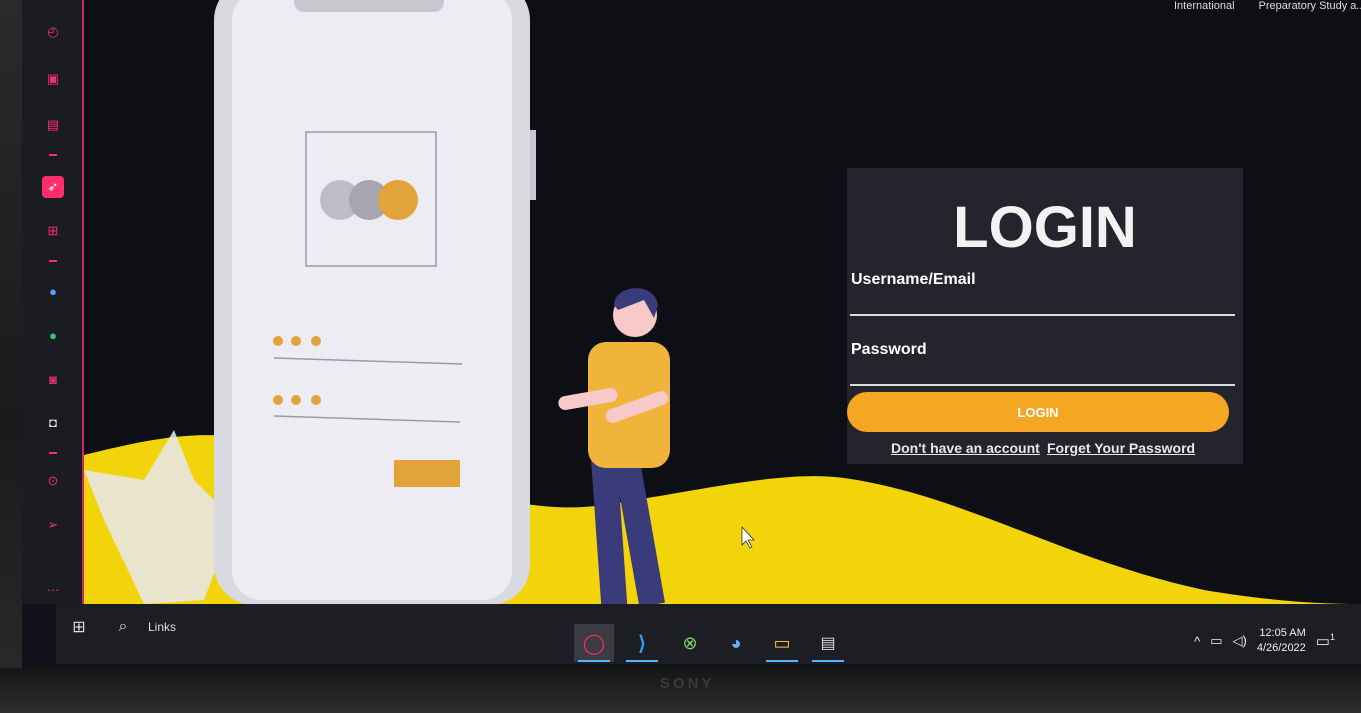 Image resolution: width=1361 pixels, height=713 pixels. I want to click on username-underline, so click(1042, 315).